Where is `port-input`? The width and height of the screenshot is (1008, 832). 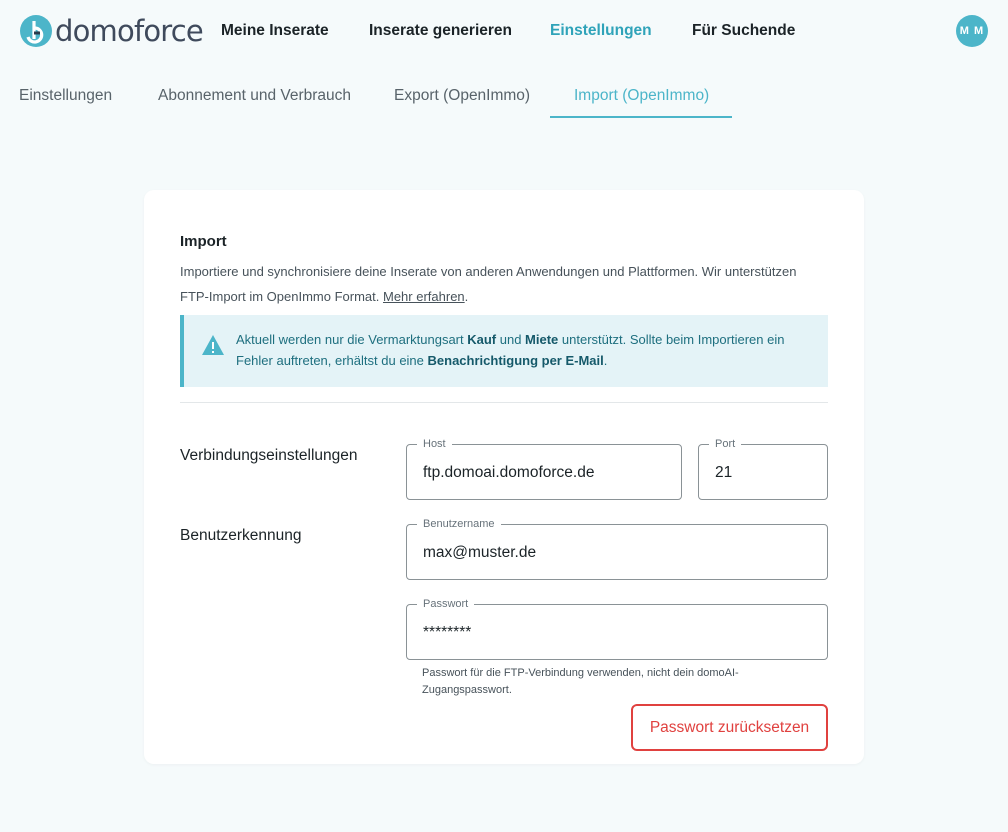
port-input is located at coordinates (766, 473).